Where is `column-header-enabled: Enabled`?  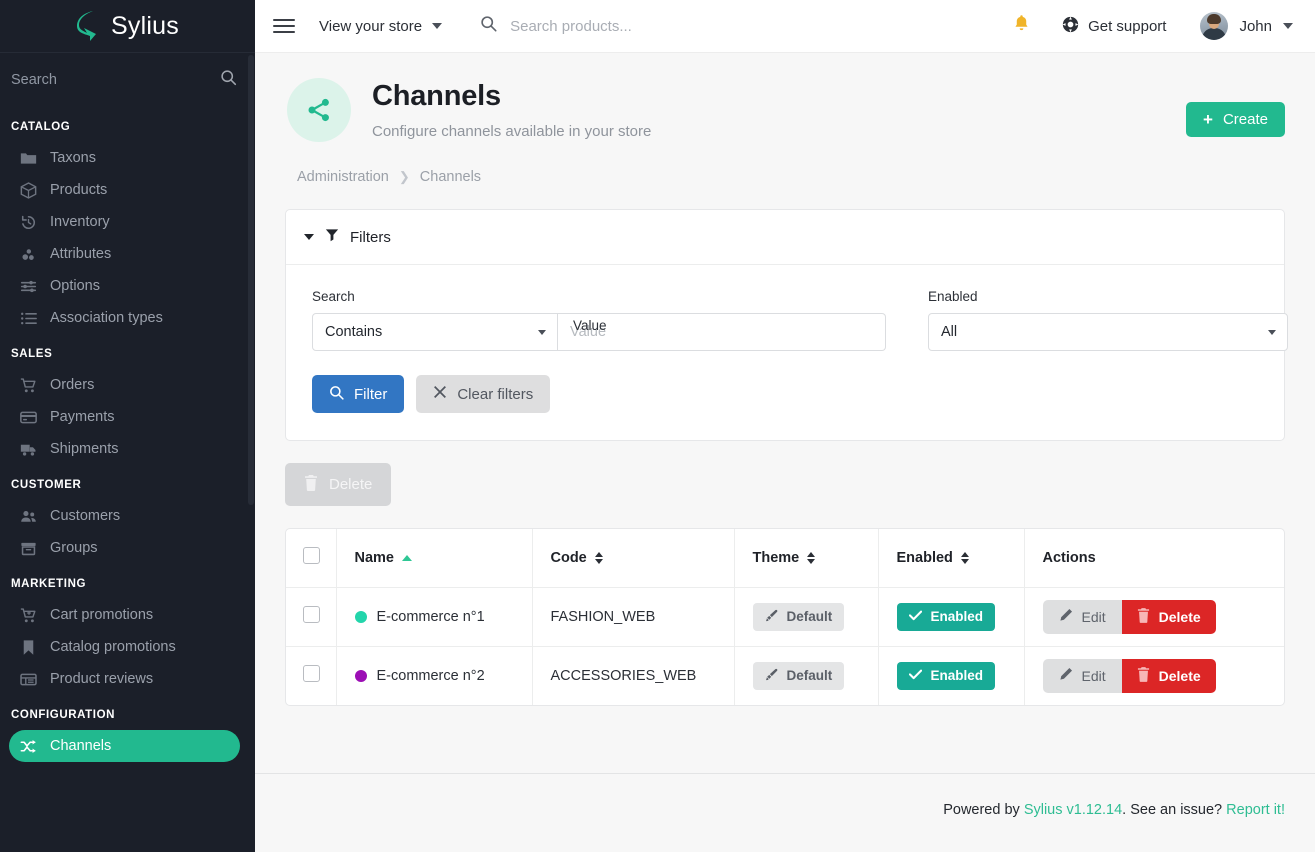
column-header-enabled: Enabled is located at coordinates (951, 558).